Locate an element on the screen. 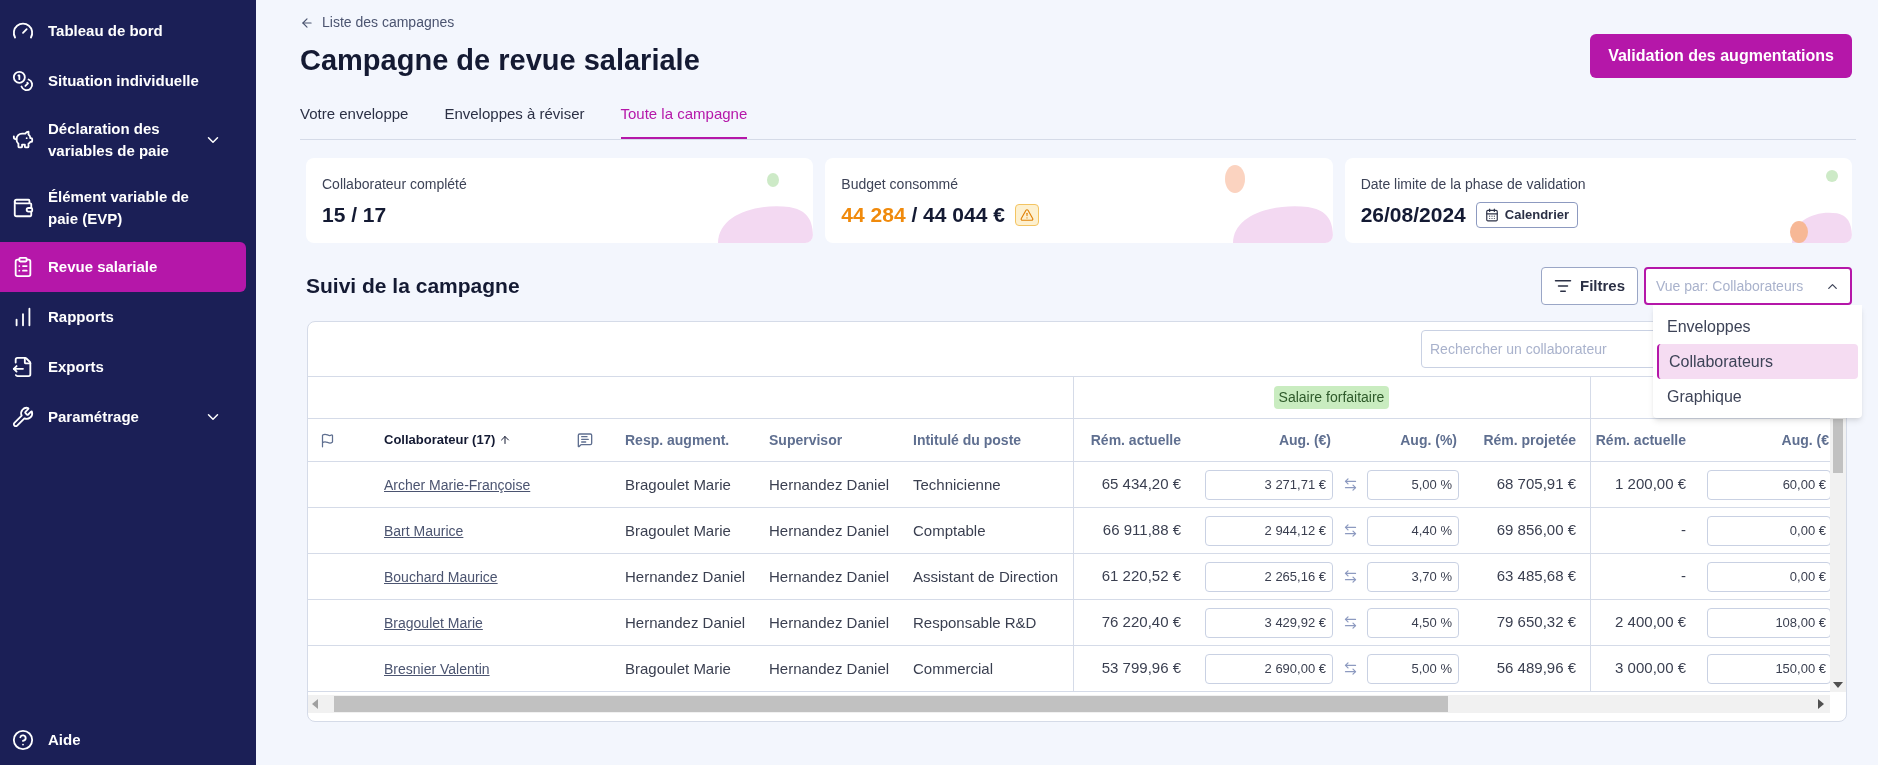  table-cell-text: 53 799,96 € is located at coordinates (1141, 668).